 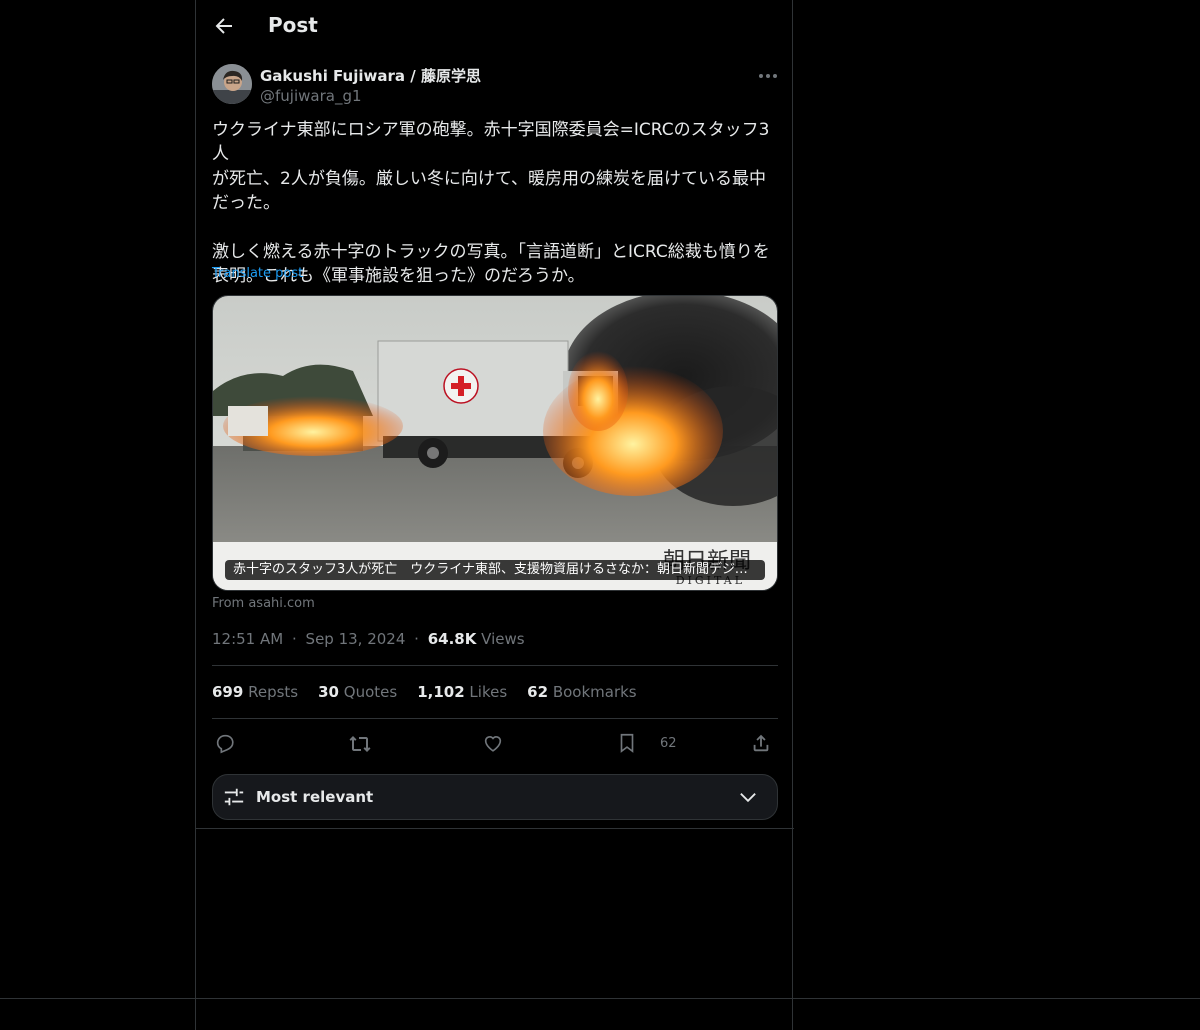 I want to click on author-name: Gakushi Fujiwara / 藤原学思, so click(x=370, y=75).